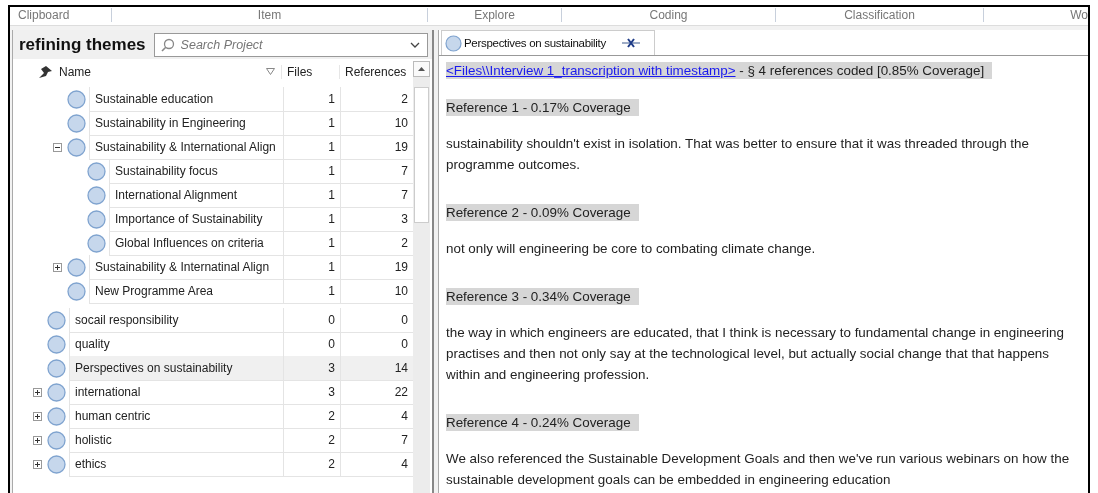  Describe the element at coordinates (404, 98) in the screenshot. I see `references-count: 2` at that location.